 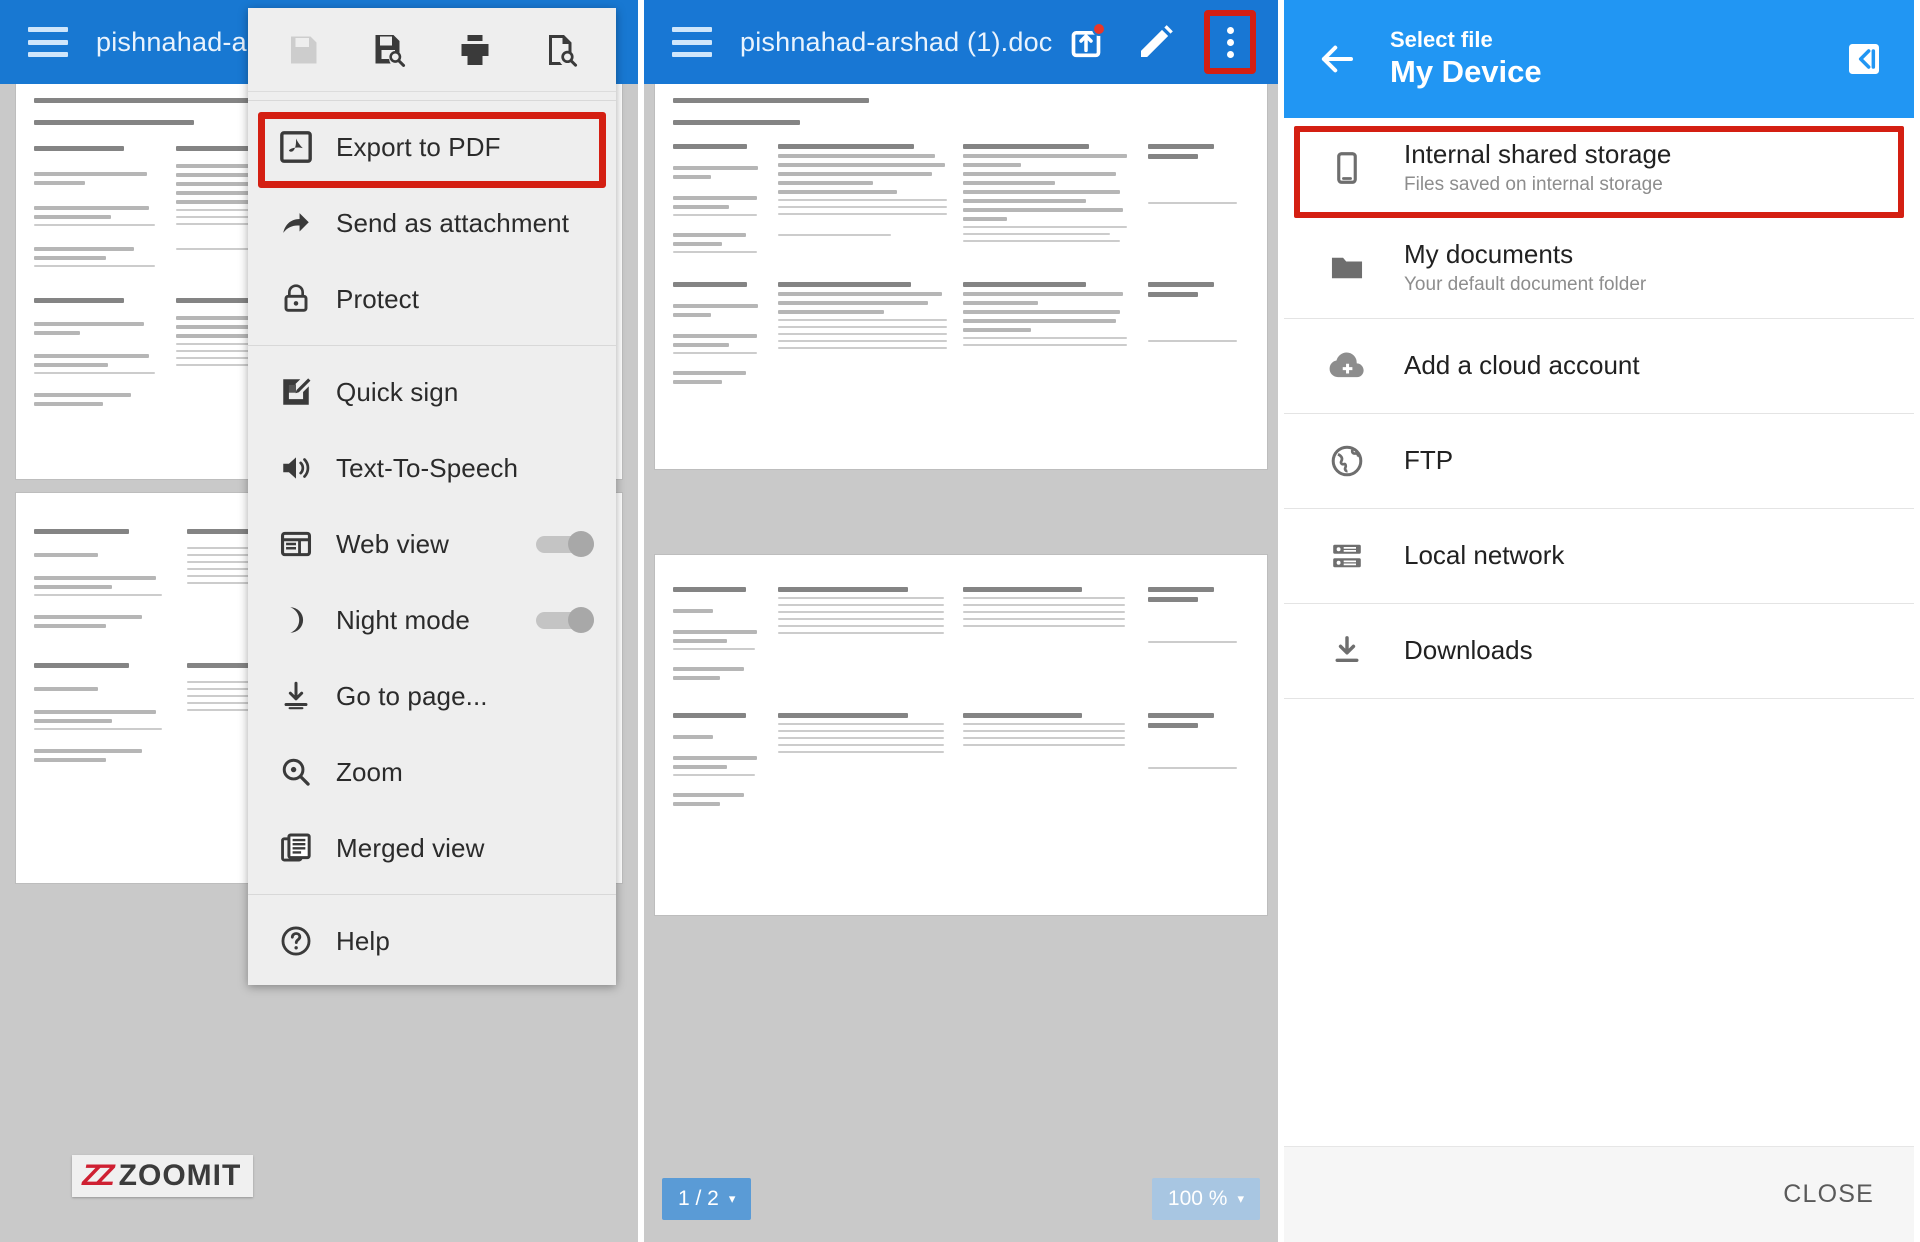 What do you see at coordinates (475, 50) in the screenshot?
I see `print-icon` at bounding box center [475, 50].